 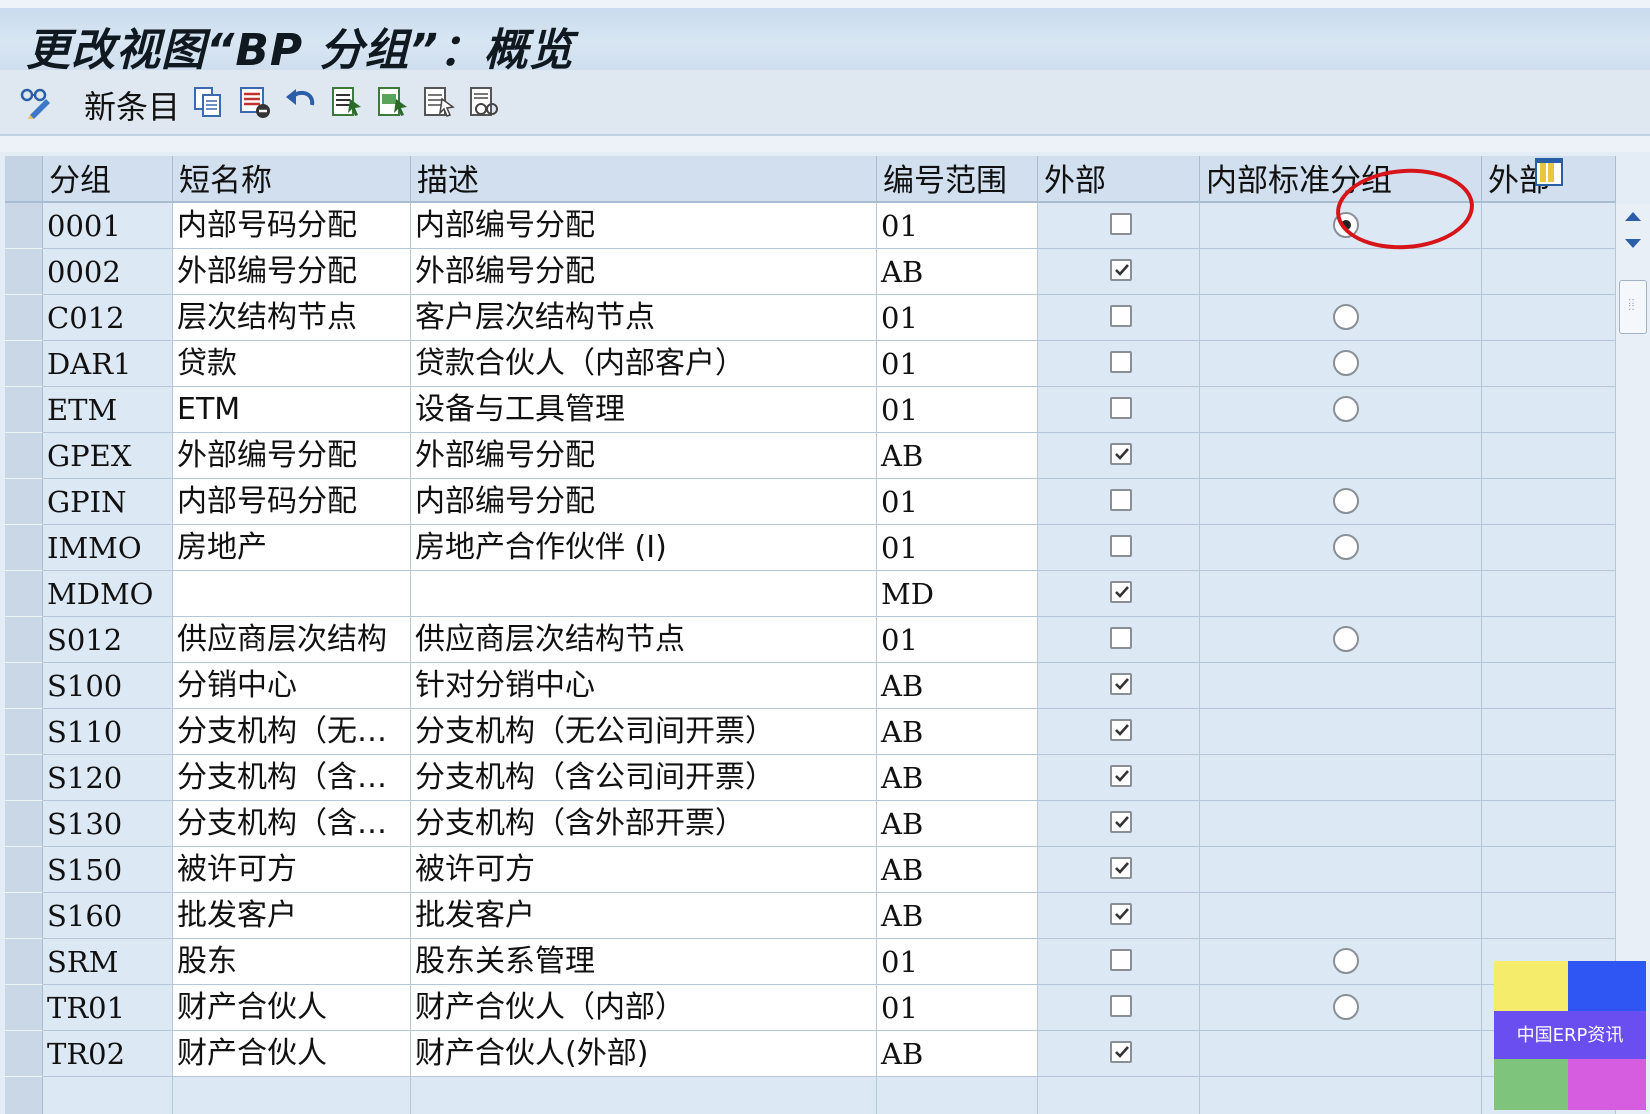 What do you see at coordinates (108, 456) in the screenshot?
I see `cell-group: GPEX` at bounding box center [108, 456].